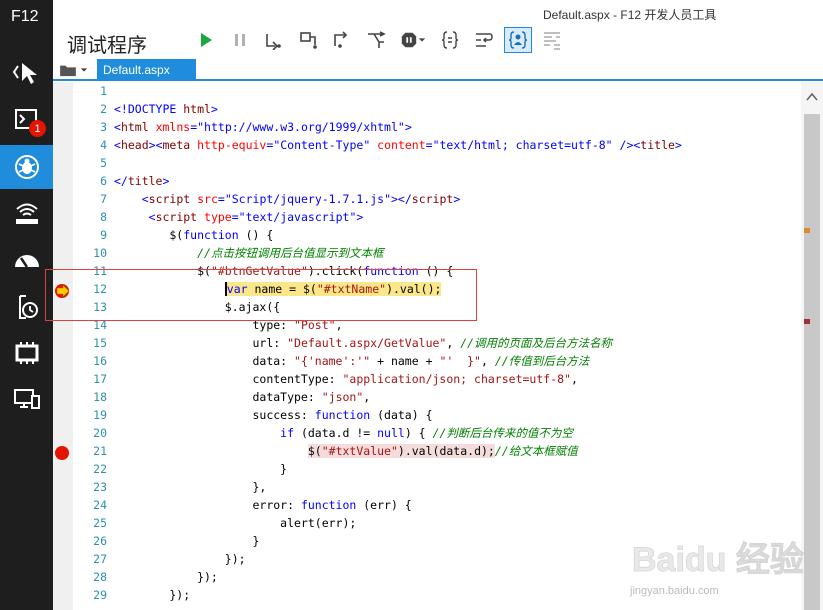 This screenshot has width=823, height=610. Describe the element at coordinates (812, 97) in the screenshot. I see `scroll-up-icon` at that location.